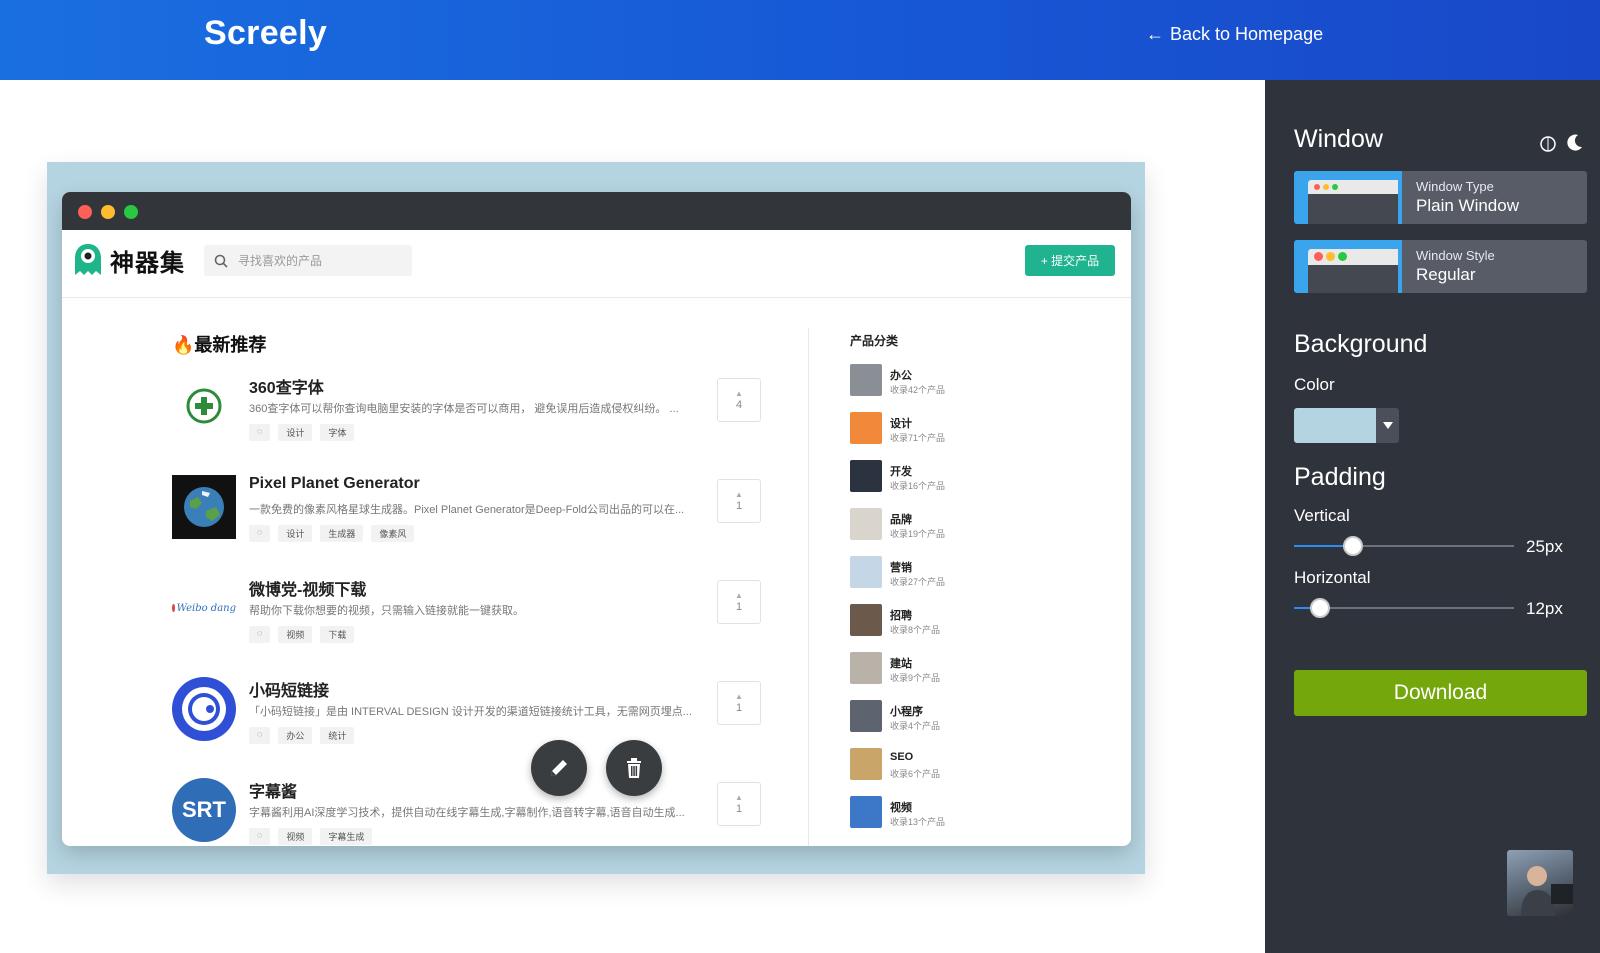 Image resolution: width=1600 pixels, height=953 pixels. What do you see at coordinates (1348, 266) in the screenshot?
I see `window-style-thumb` at bounding box center [1348, 266].